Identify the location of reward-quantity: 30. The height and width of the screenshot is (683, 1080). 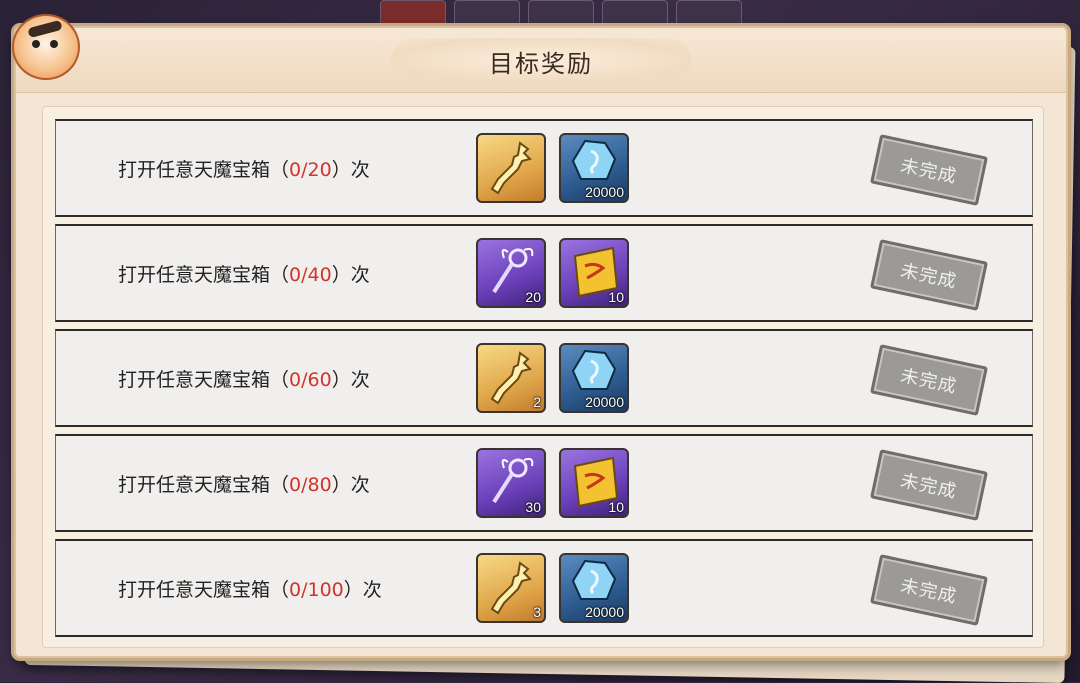
(533, 507).